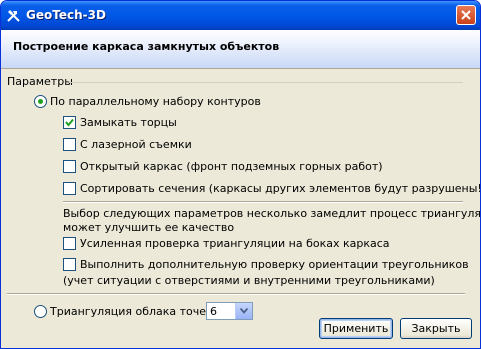 Image resolution: width=481 pixels, height=349 pixels. I want to click on tools-icon, so click(13, 16).